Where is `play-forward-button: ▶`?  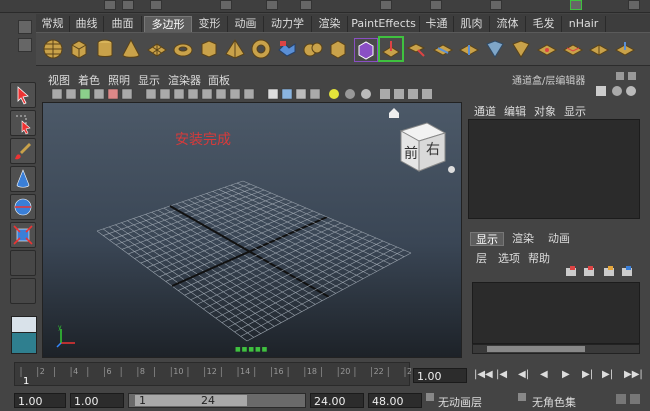 play-forward-button: ▶ is located at coordinates (566, 374).